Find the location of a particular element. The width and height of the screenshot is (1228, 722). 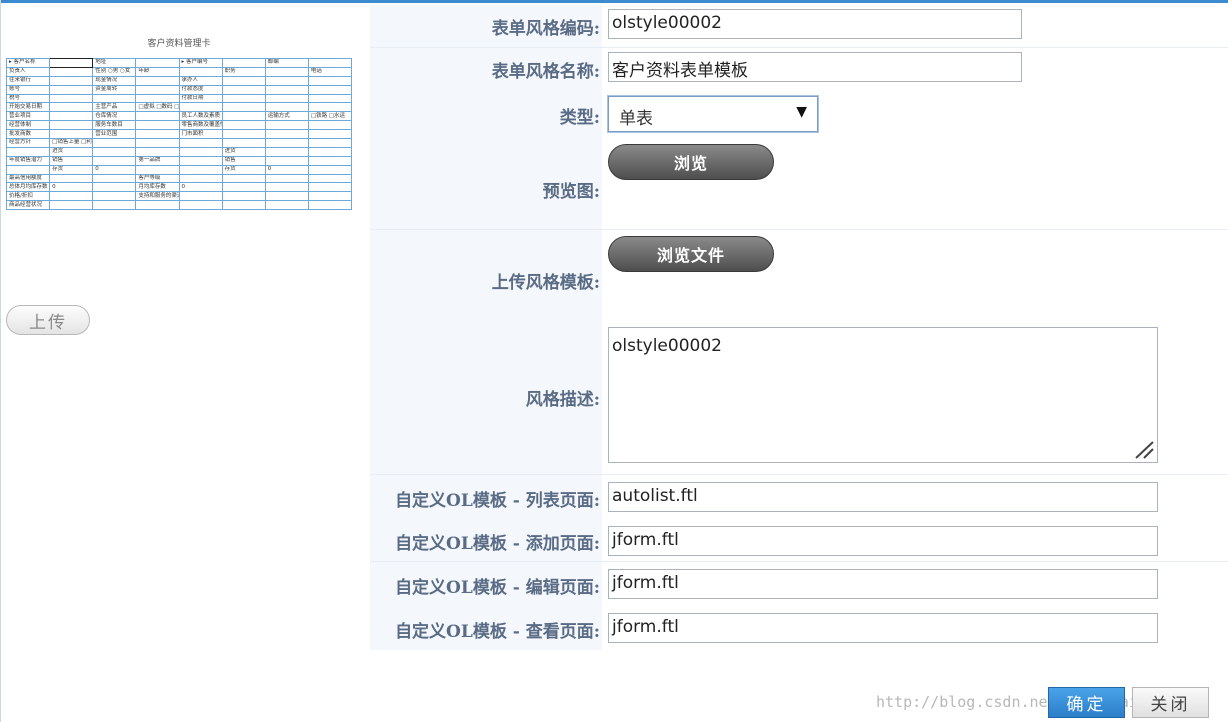

preview-cell: 营业范围 is located at coordinates (114, 134).